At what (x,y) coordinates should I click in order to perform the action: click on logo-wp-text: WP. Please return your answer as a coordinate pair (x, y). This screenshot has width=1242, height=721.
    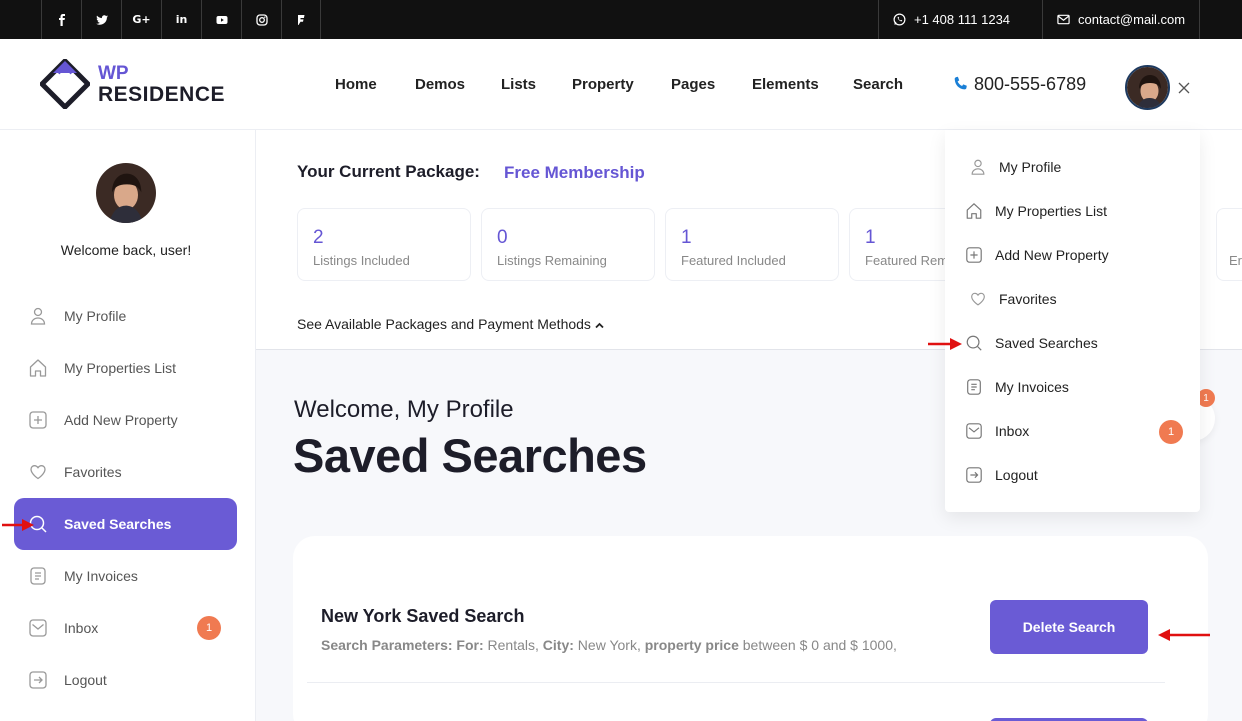
    Looking at the image, I should click on (113, 73).